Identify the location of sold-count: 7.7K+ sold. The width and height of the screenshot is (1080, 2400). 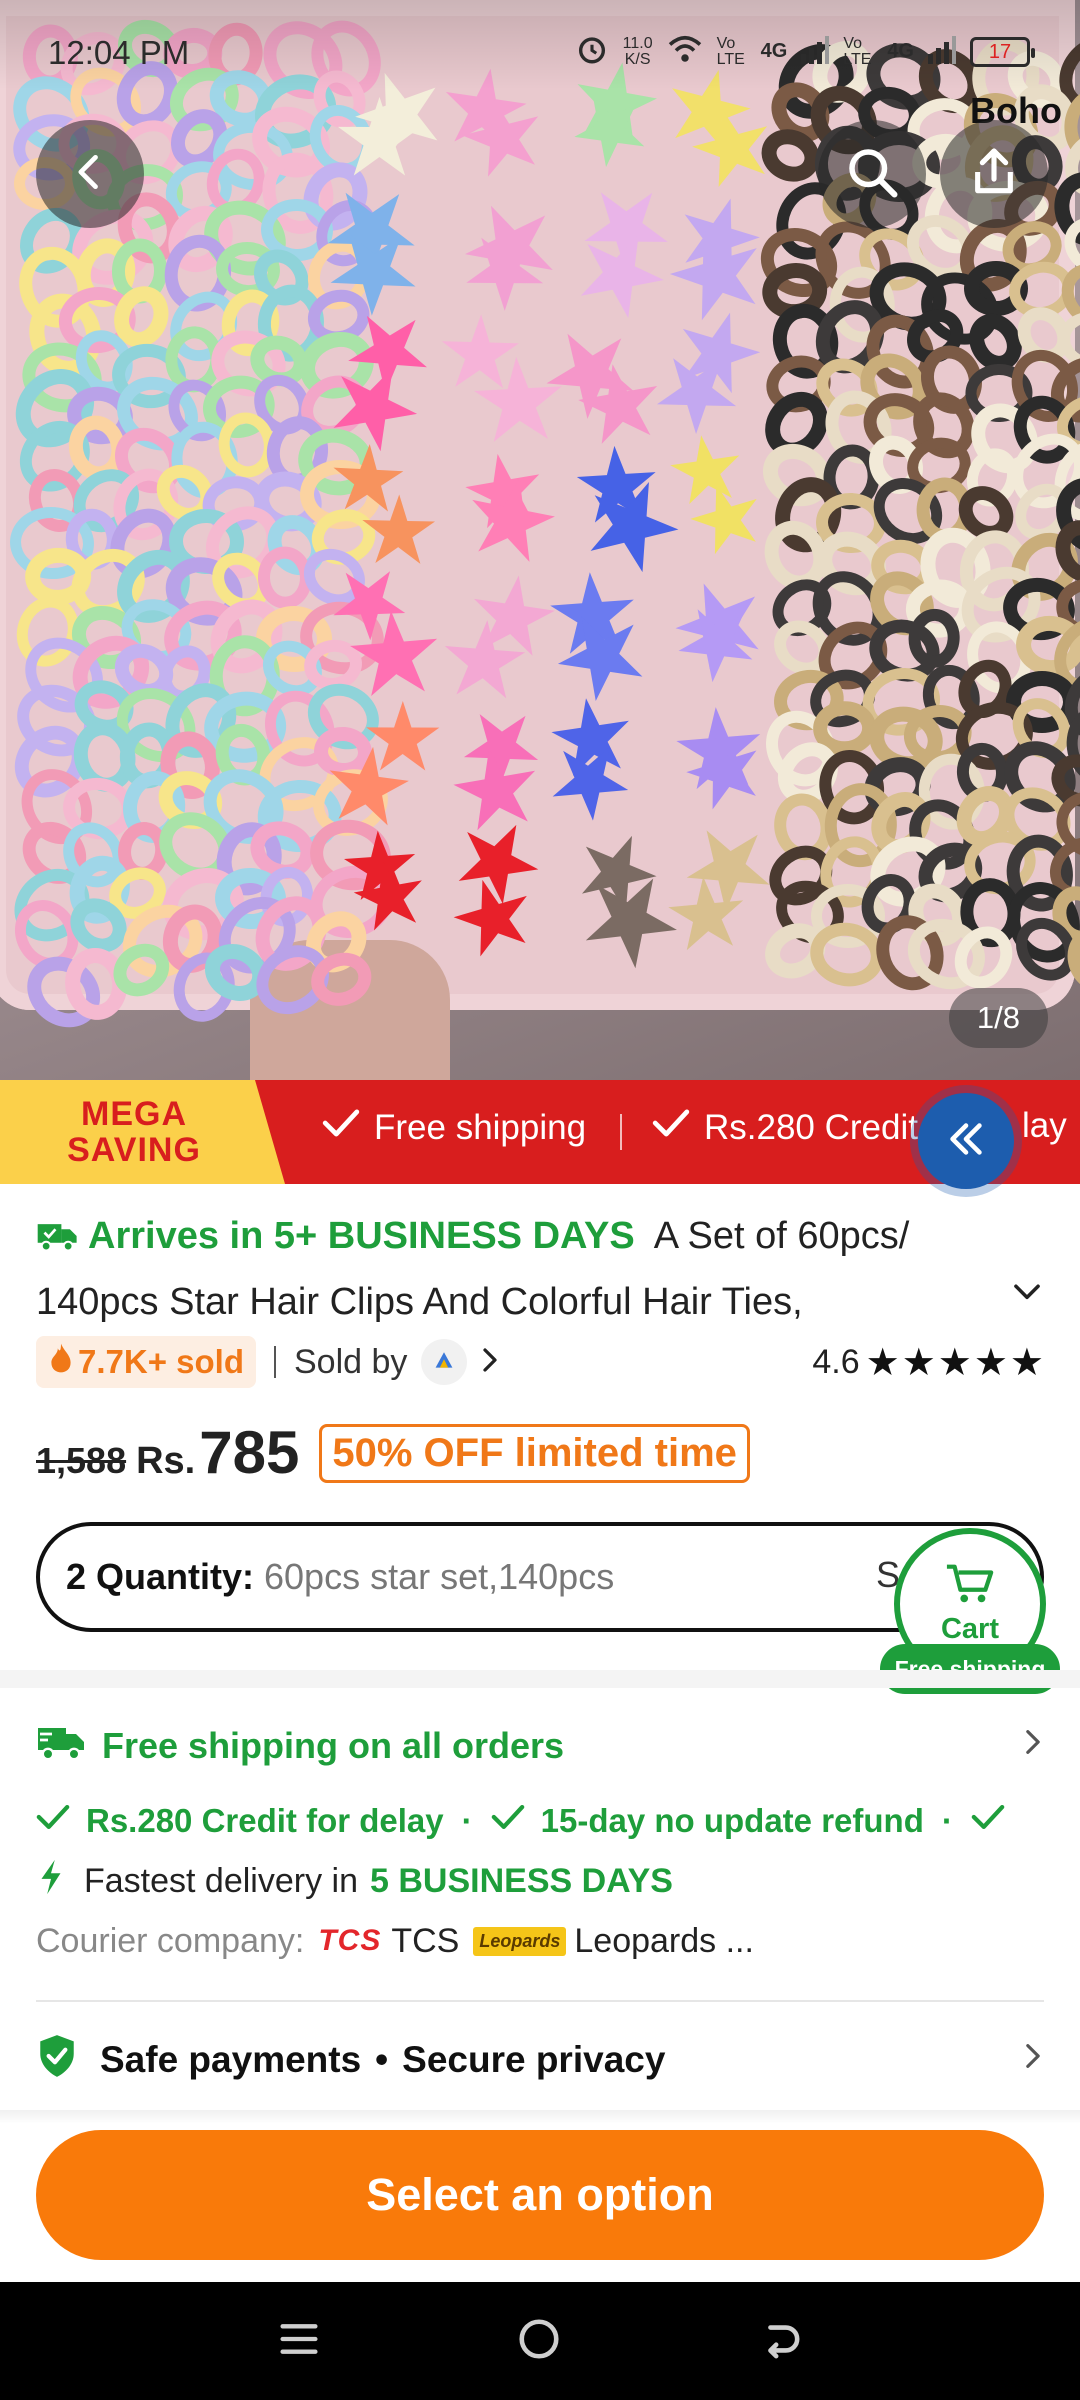
(161, 1361).